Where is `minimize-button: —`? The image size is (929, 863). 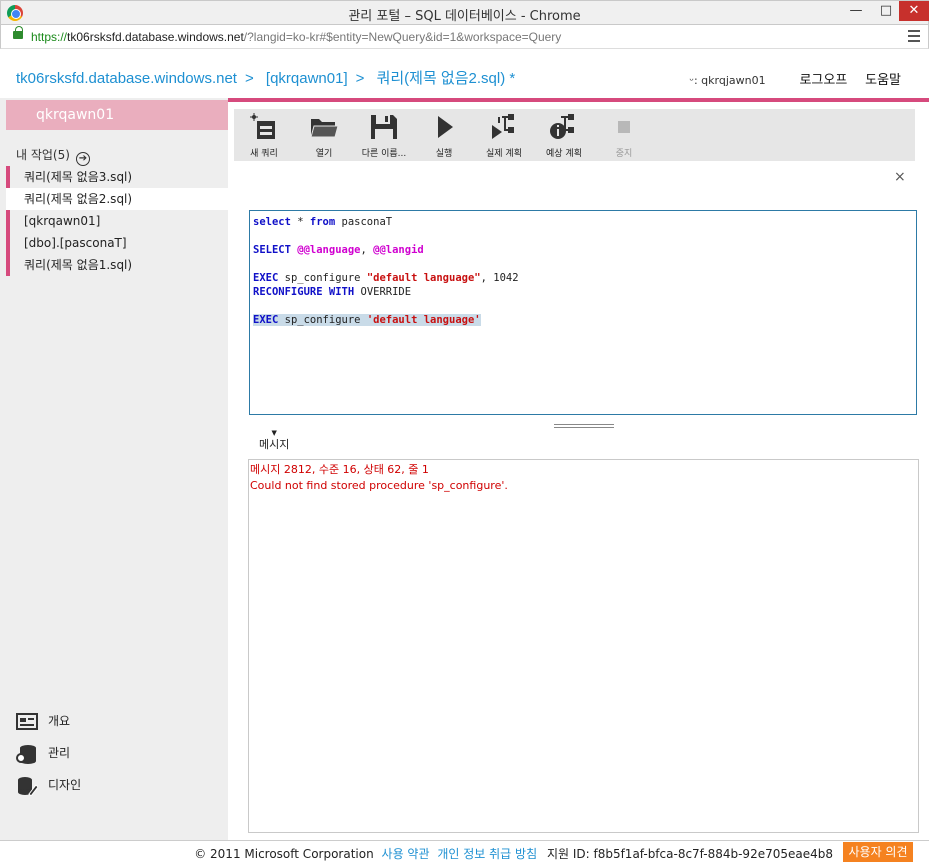 minimize-button: — is located at coordinates (856, 11).